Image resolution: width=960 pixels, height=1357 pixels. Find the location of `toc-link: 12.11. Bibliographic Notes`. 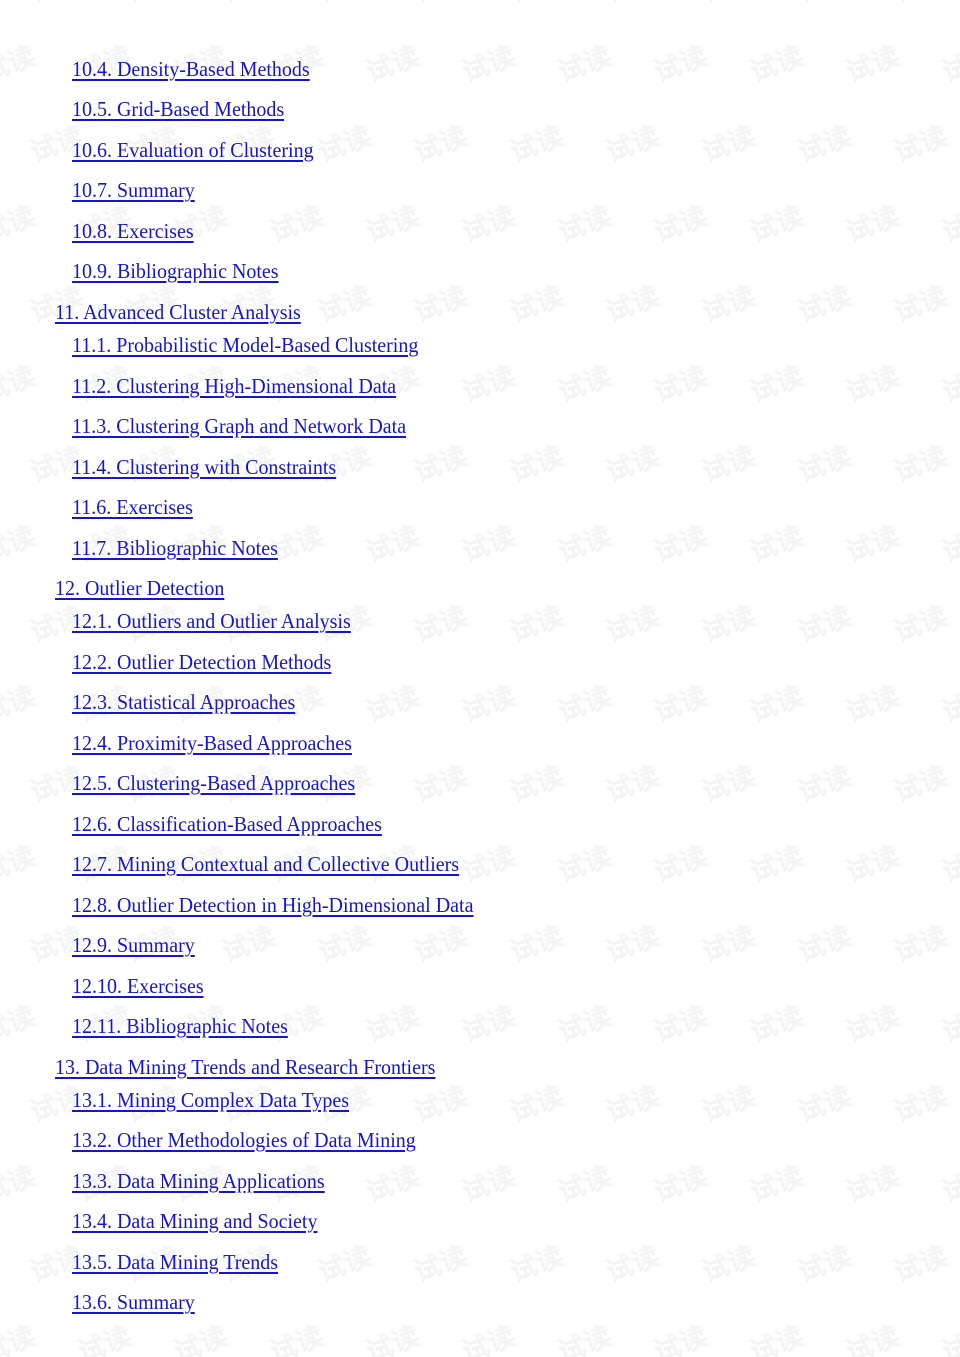

toc-link: 12.11. Bibliographic Notes is located at coordinates (180, 1026).